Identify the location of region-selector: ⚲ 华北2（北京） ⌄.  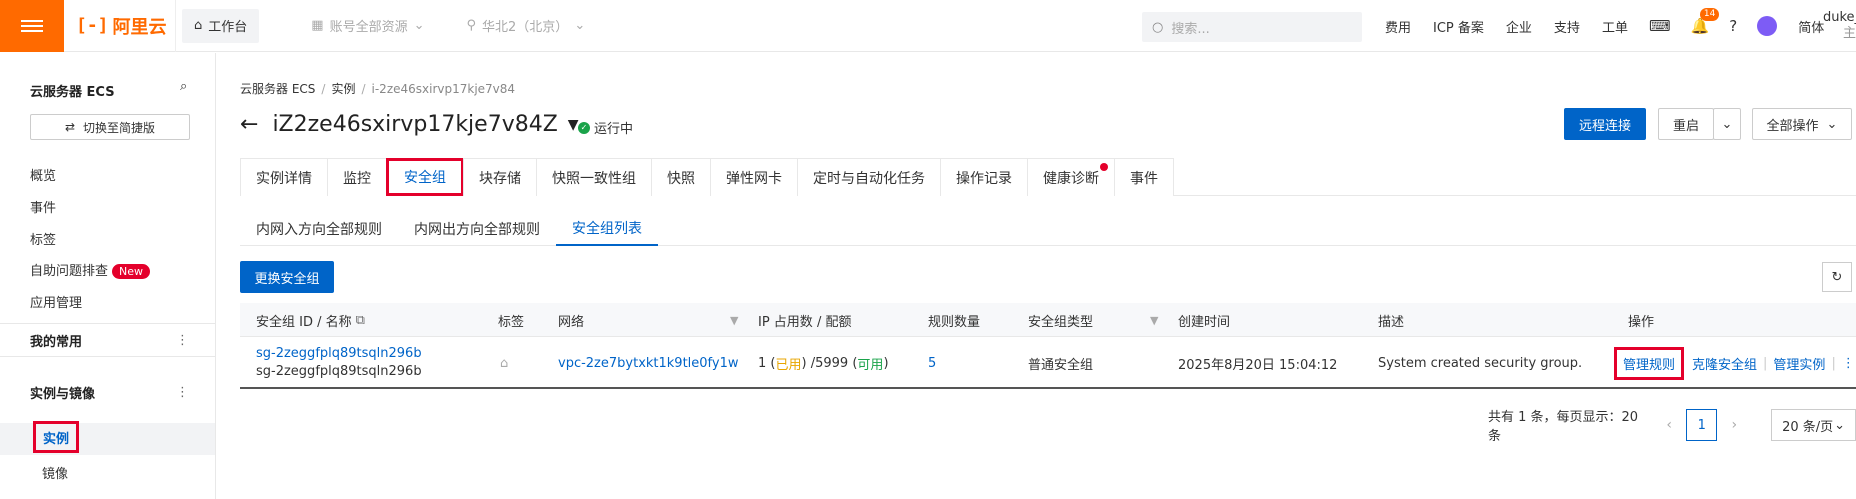
(526, 26).